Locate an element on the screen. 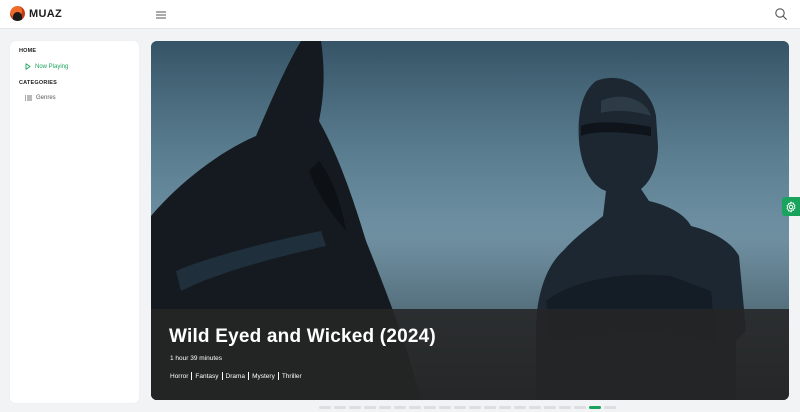 The width and height of the screenshot is (800, 412). sidebar-item-label: Genres is located at coordinates (46, 98).